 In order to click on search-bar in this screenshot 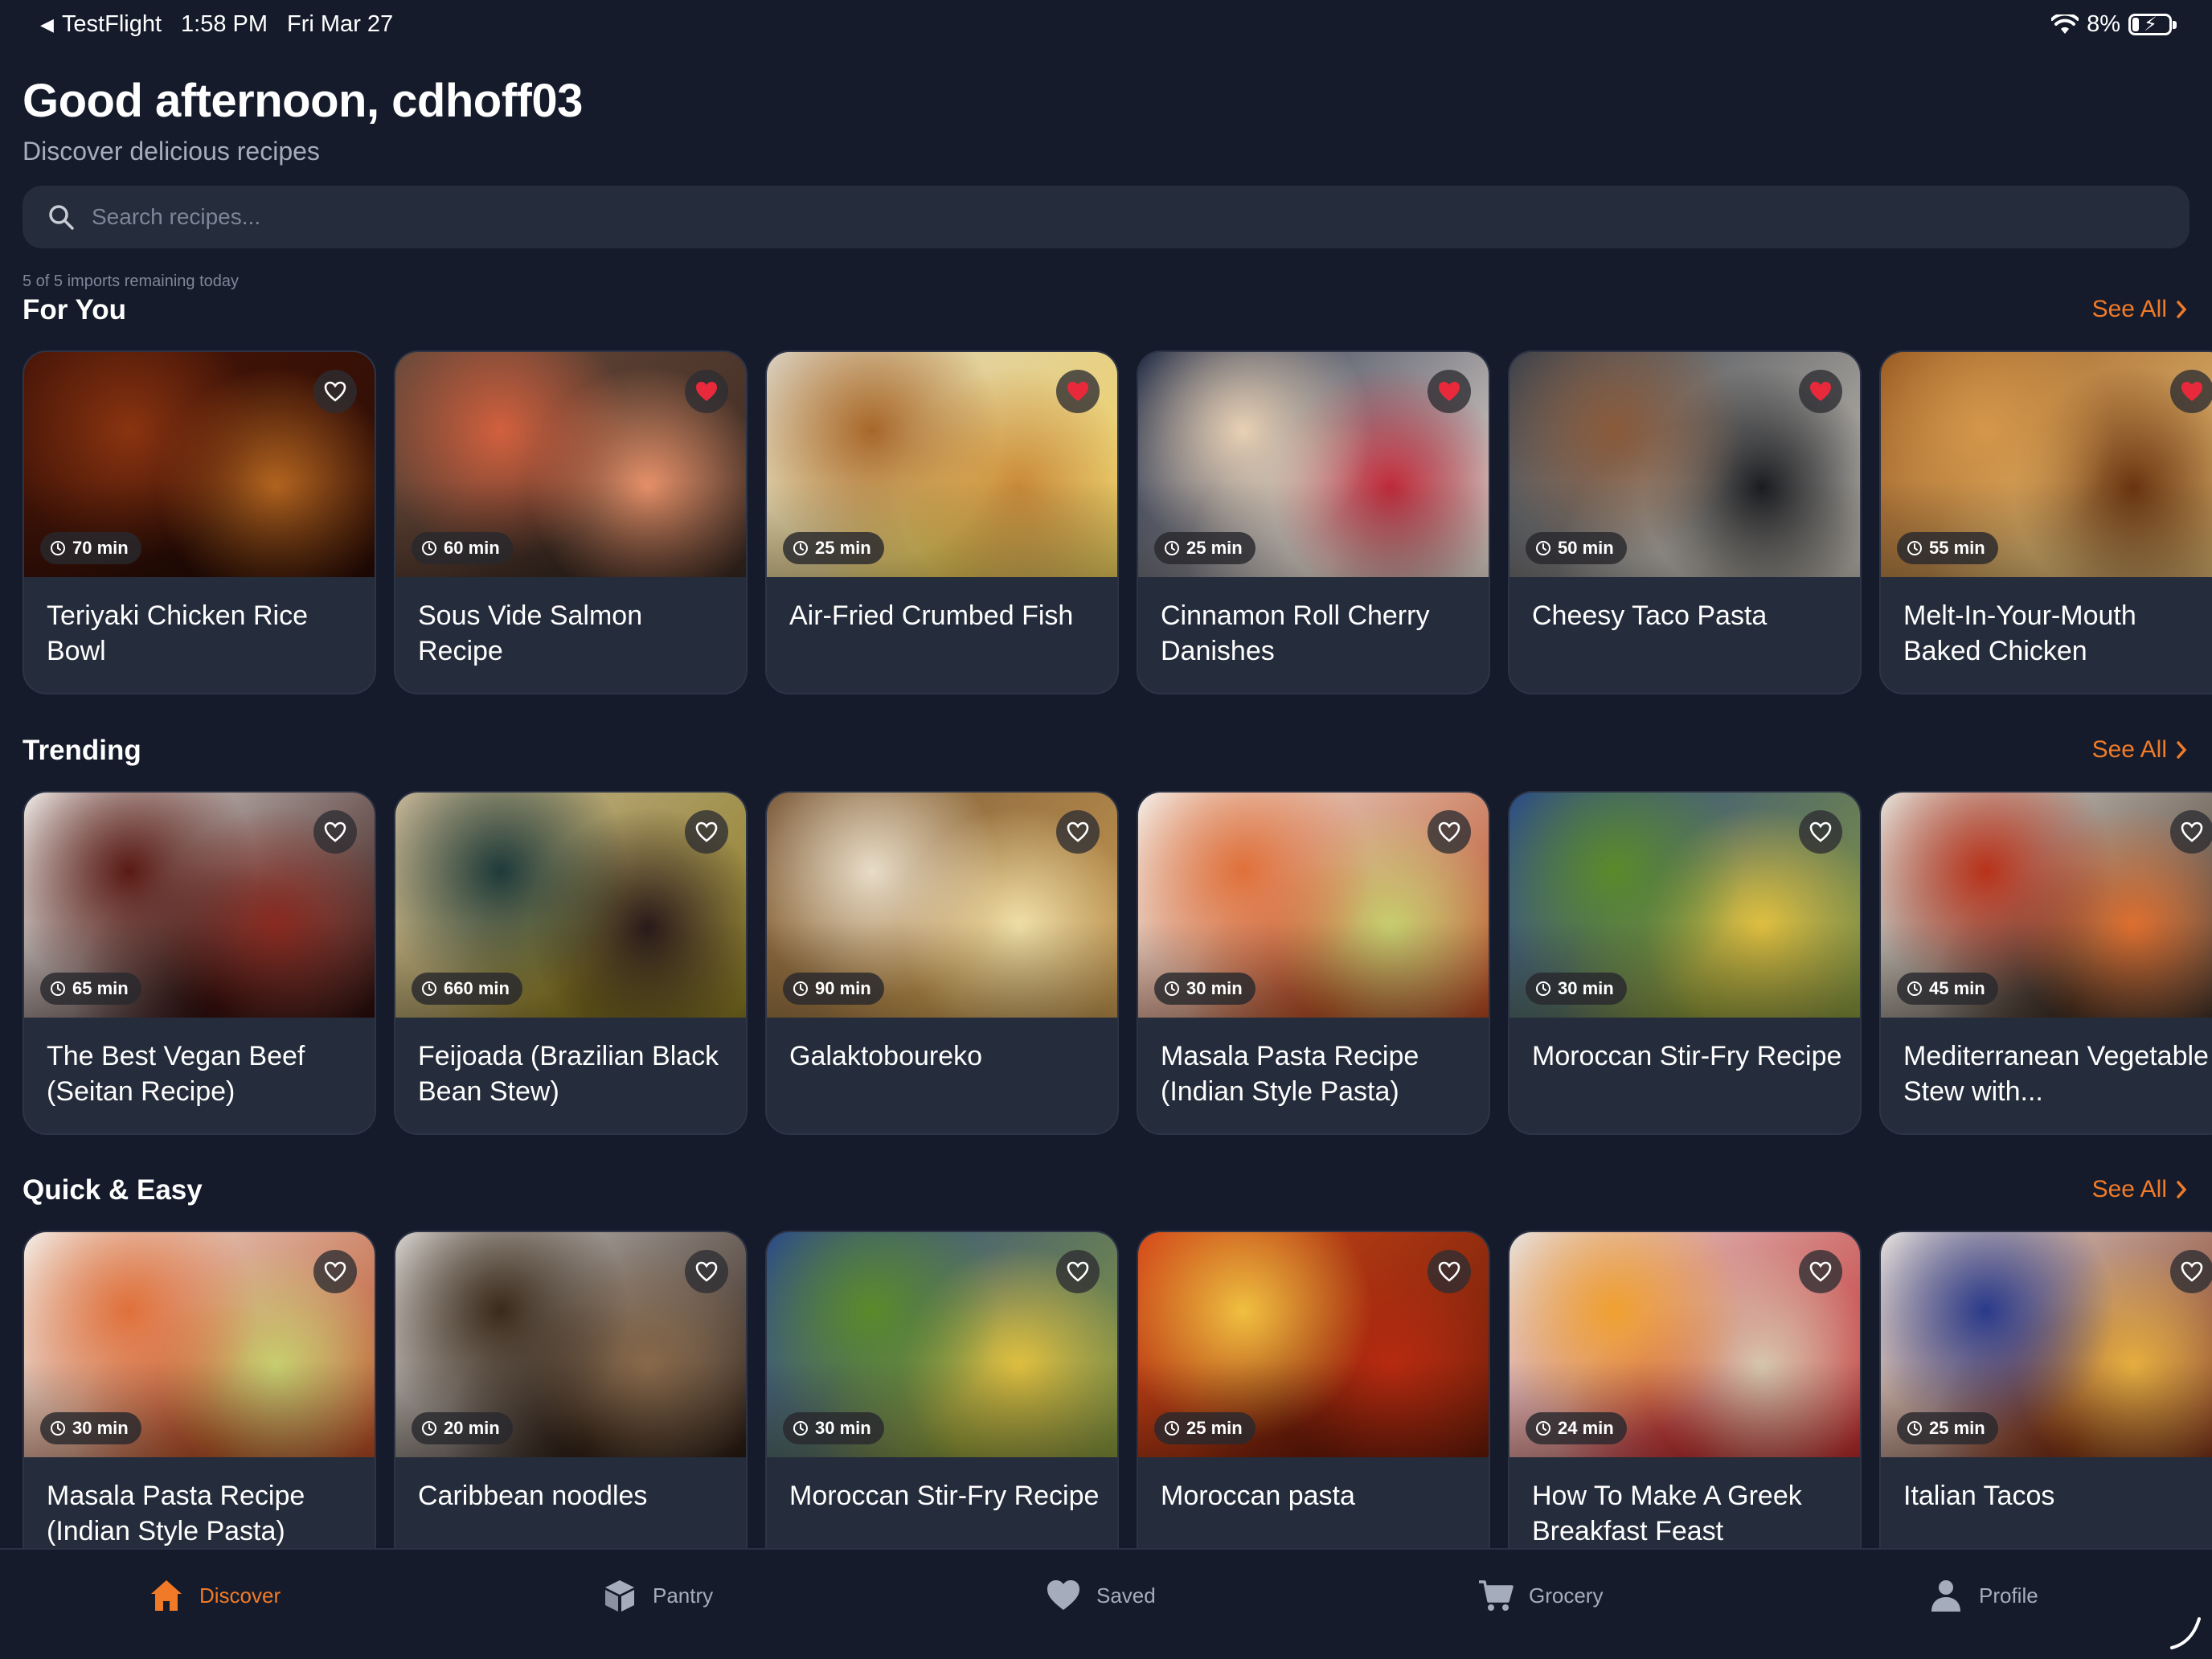, I will do `click(1106, 217)`.